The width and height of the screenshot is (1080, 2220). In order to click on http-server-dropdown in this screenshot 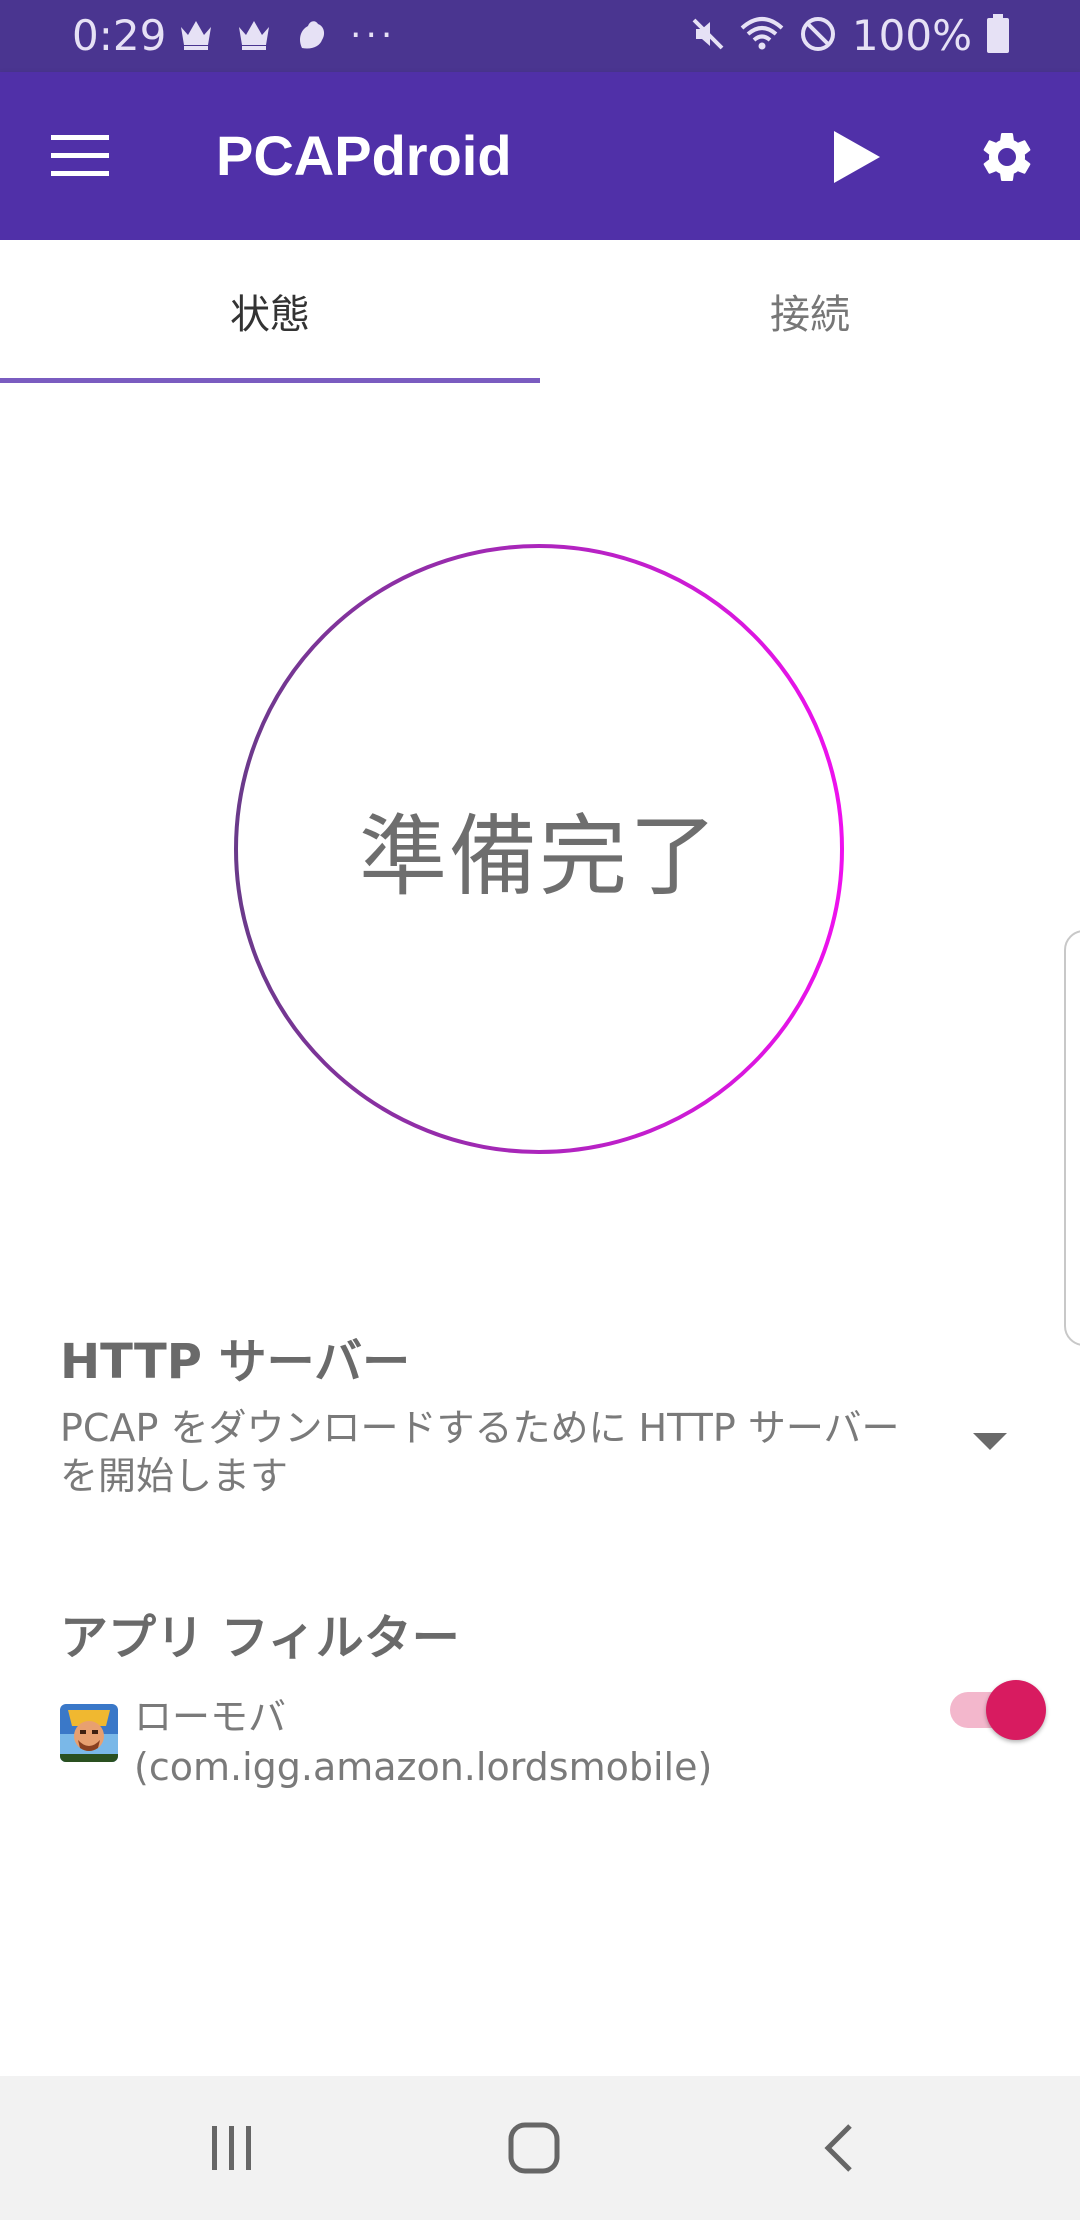, I will do `click(990, 1442)`.